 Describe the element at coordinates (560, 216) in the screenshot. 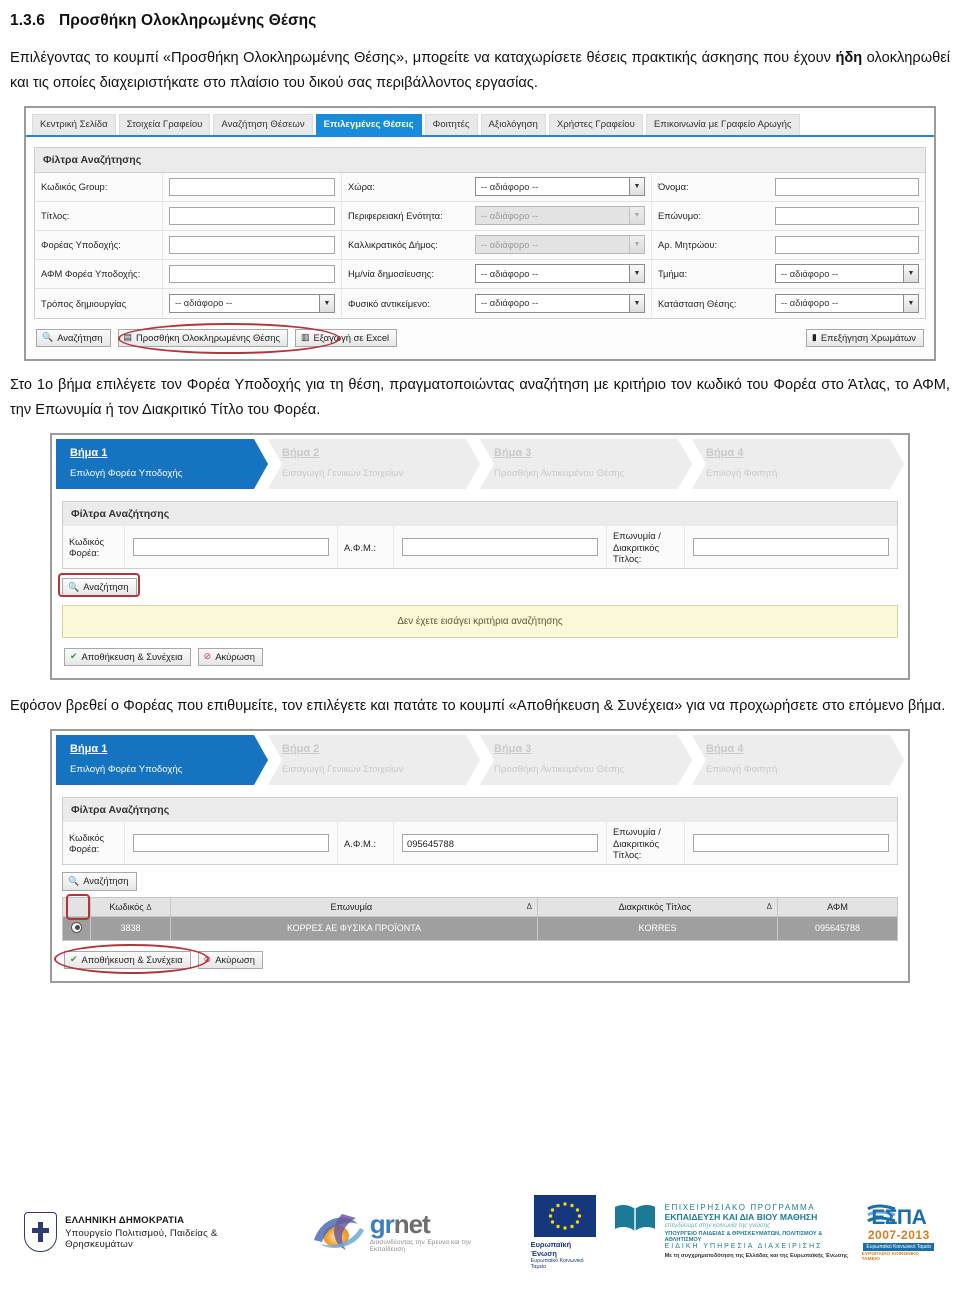

I see `perifereiaki-enotita-select: -- αδιάφορο -- ▼` at that location.